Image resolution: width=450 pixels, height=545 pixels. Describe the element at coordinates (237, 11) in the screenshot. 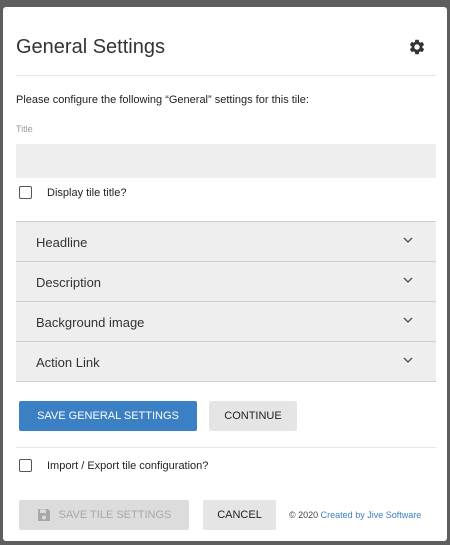

I see `popover-caret` at that location.